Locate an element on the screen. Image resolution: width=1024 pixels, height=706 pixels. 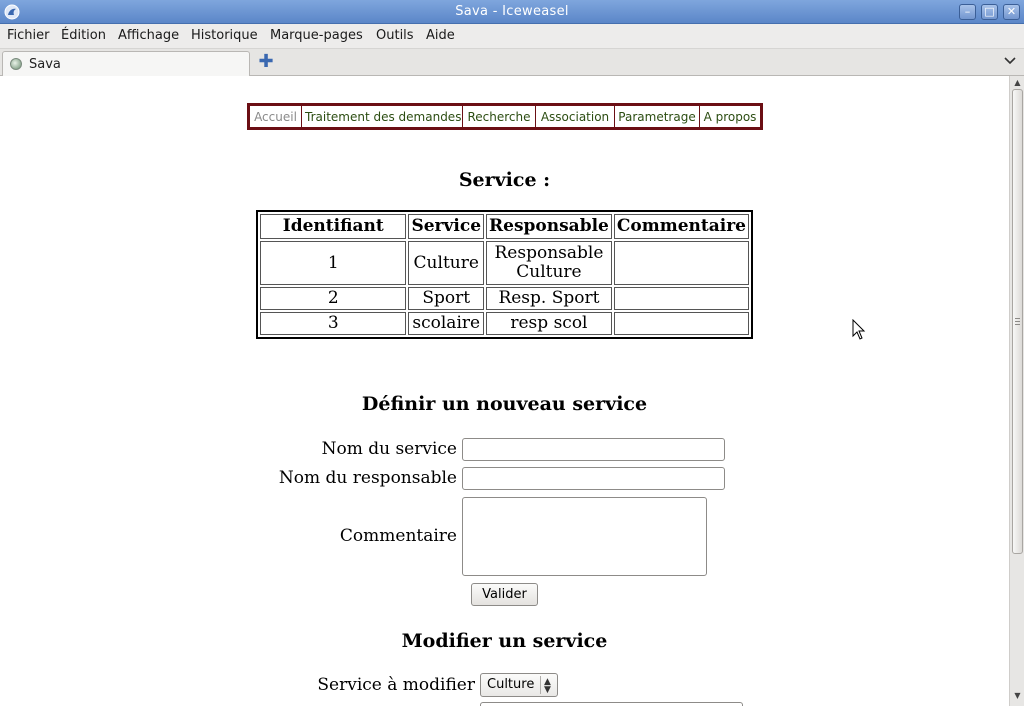
tab-sava: Sava is located at coordinates (126, 63).